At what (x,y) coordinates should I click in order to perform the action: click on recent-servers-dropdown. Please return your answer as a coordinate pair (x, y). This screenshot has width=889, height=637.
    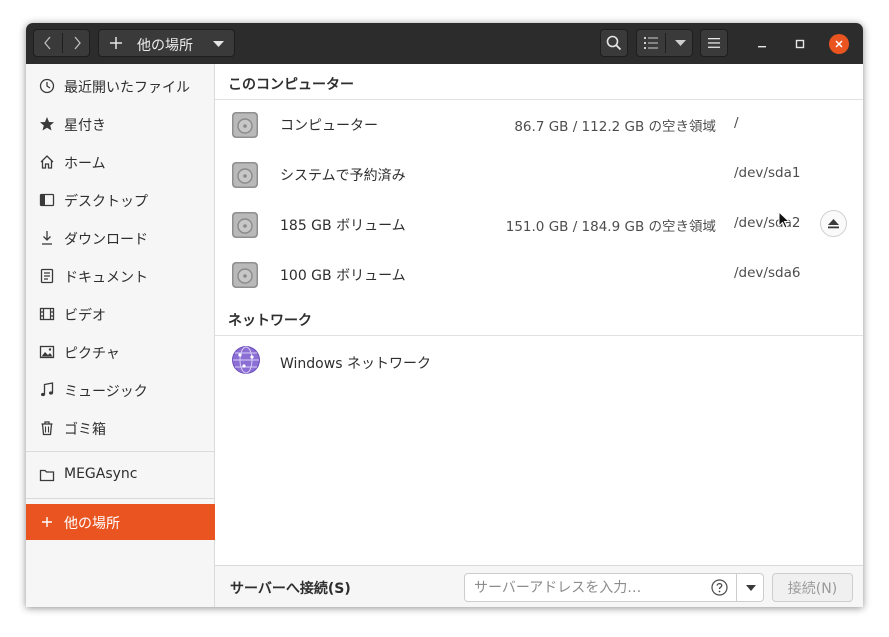
    Looking at the image, I should click on (750, 587).